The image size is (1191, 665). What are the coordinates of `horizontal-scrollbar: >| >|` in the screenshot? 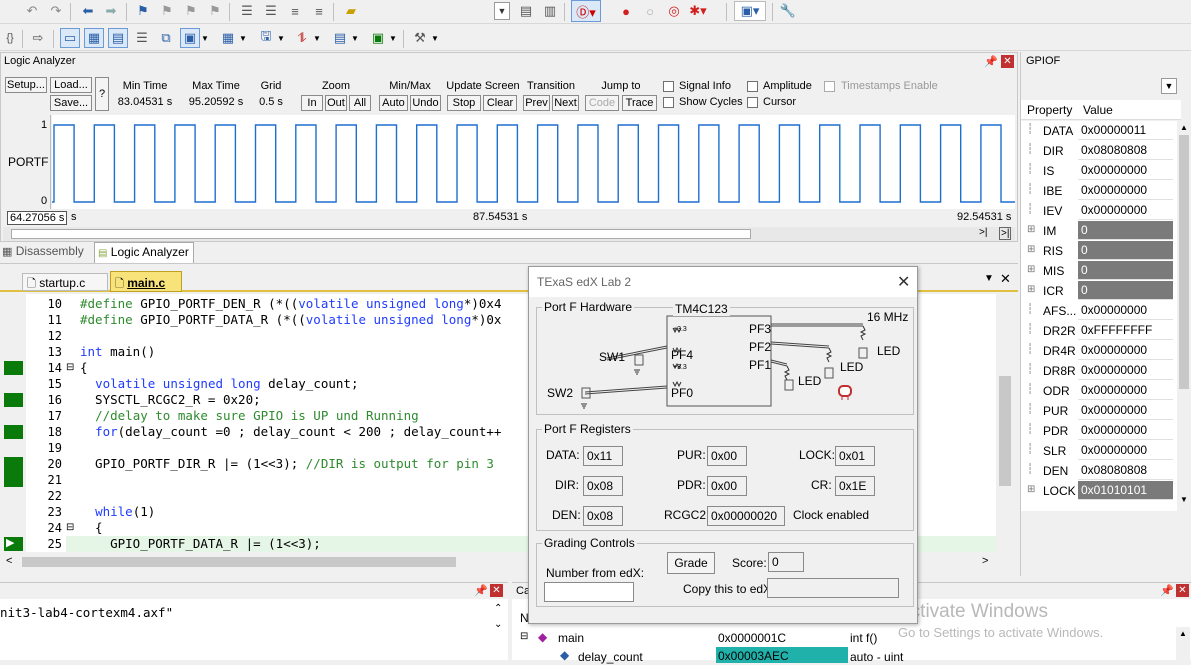 It's located at (509, 234).